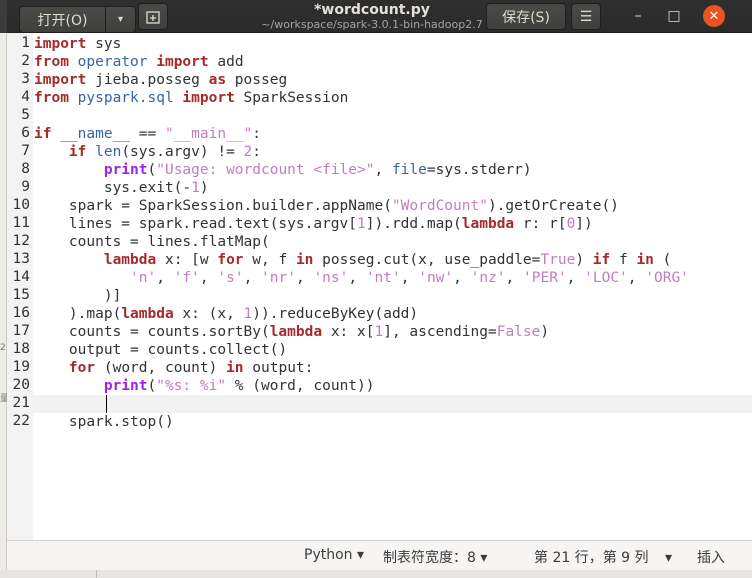 This screenshot has height=578, width=752. I want to click on code-line: ).map(lambda x: (x, 1)).reduceByKey(add), so click(226, 314).